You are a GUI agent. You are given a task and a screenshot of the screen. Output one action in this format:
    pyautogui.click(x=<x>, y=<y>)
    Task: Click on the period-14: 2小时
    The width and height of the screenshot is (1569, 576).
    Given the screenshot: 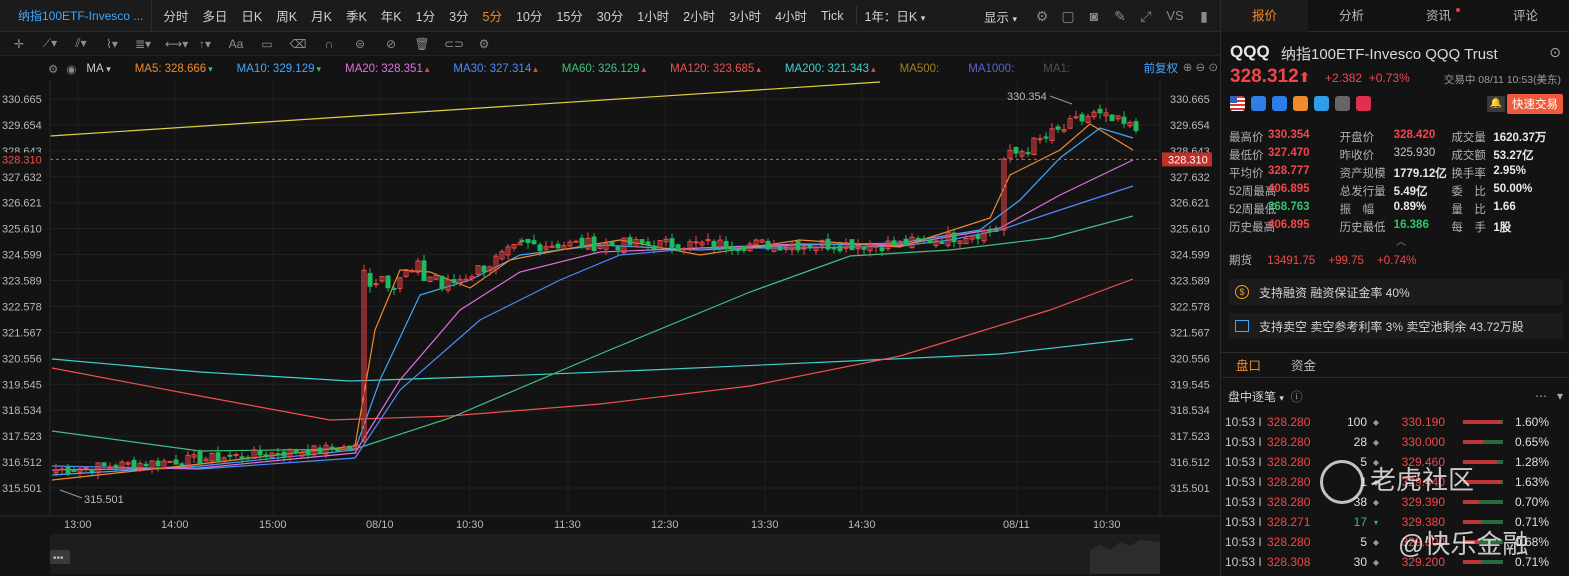 What is the action you would take?
    pyautogui.click(x=699, y=15)
    